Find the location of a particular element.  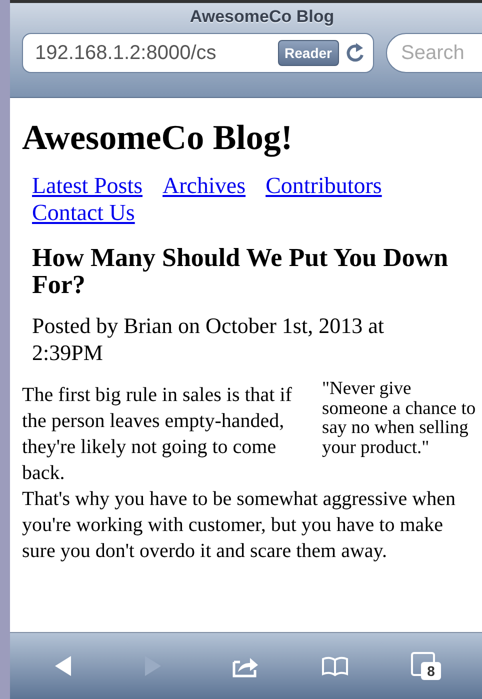

nav-link: Contributors is located at coordinates (324, 185).